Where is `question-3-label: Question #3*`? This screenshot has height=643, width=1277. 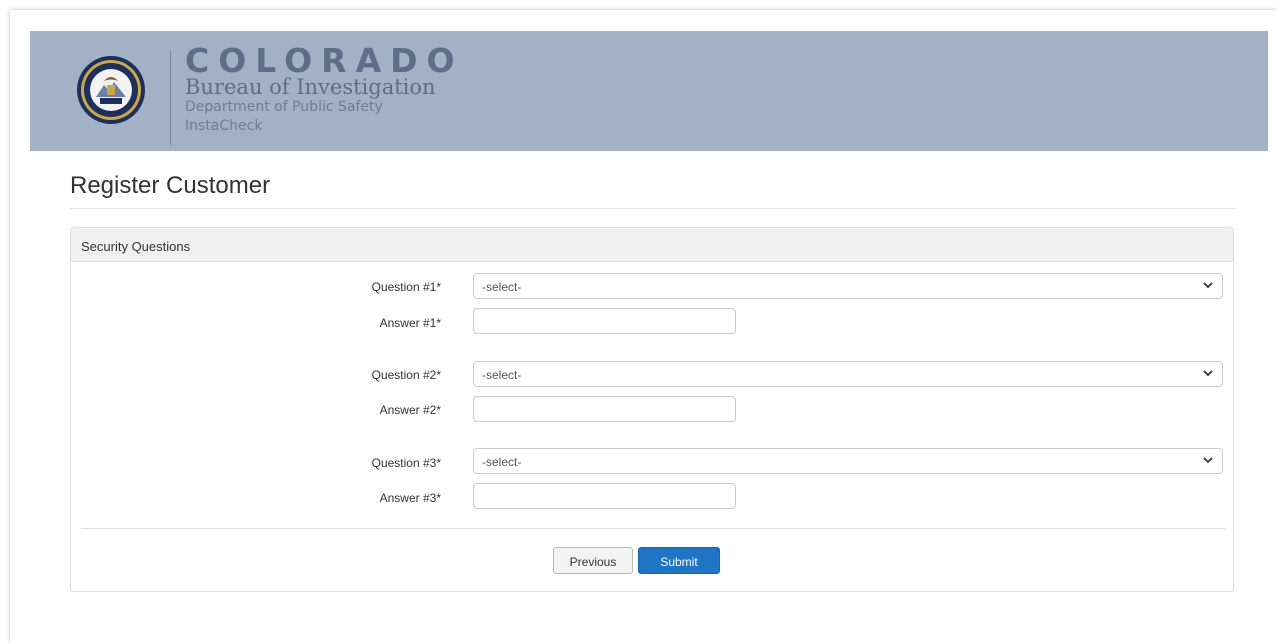 question-3-label: Question #3* is located at coordinates (406, 463).